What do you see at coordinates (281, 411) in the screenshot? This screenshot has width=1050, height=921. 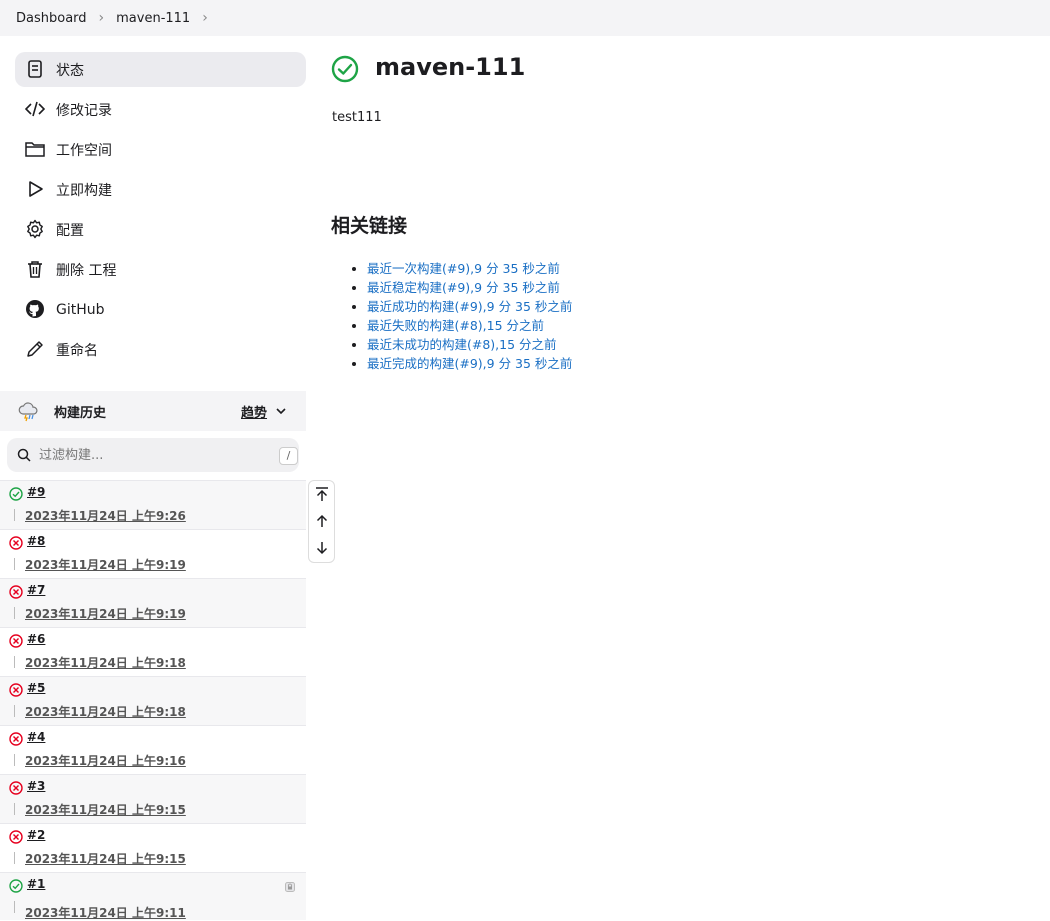 I see `chevron-down-icon` at bounding box center [281, 411].